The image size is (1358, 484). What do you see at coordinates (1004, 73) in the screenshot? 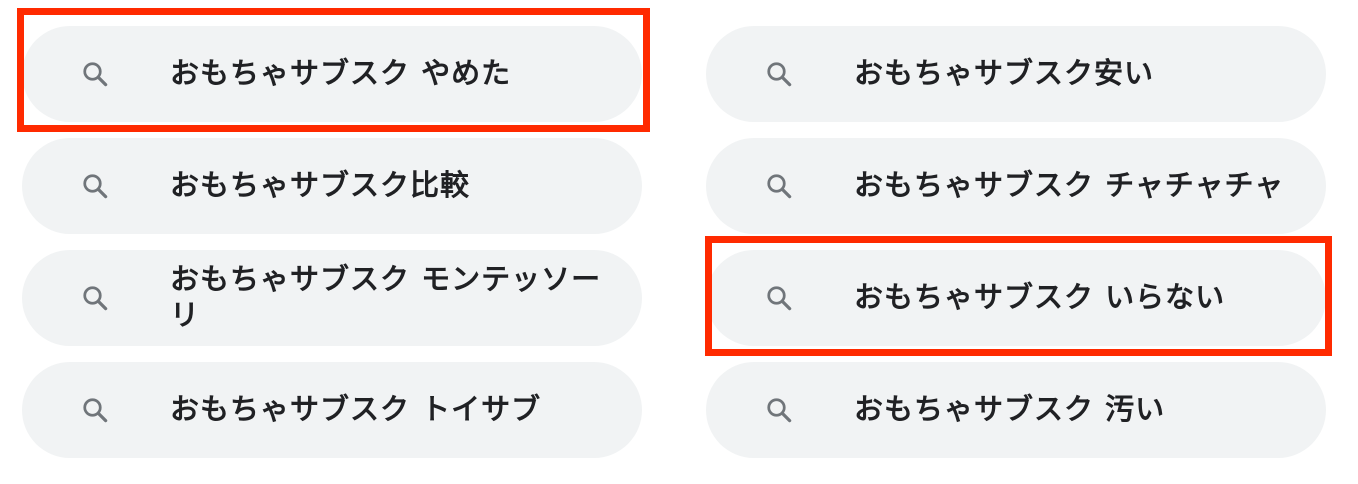
I see `suggestion-label: おもちゃサブスク安い` at bounding box center [1004, 73].